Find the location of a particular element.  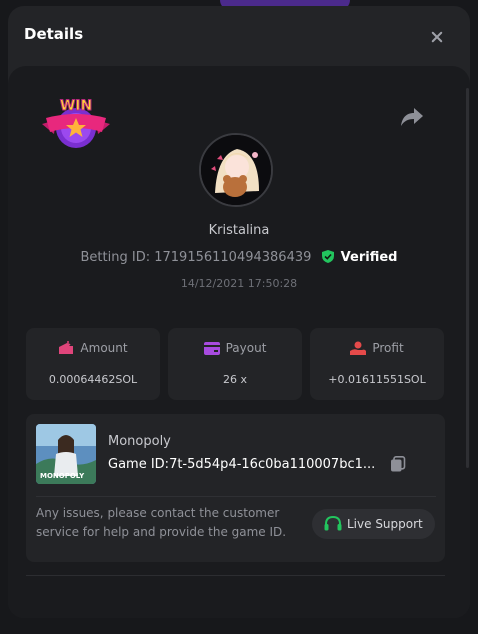

game-thumbnail-icon: MONOPOLY is located at coordinates (66, 454).